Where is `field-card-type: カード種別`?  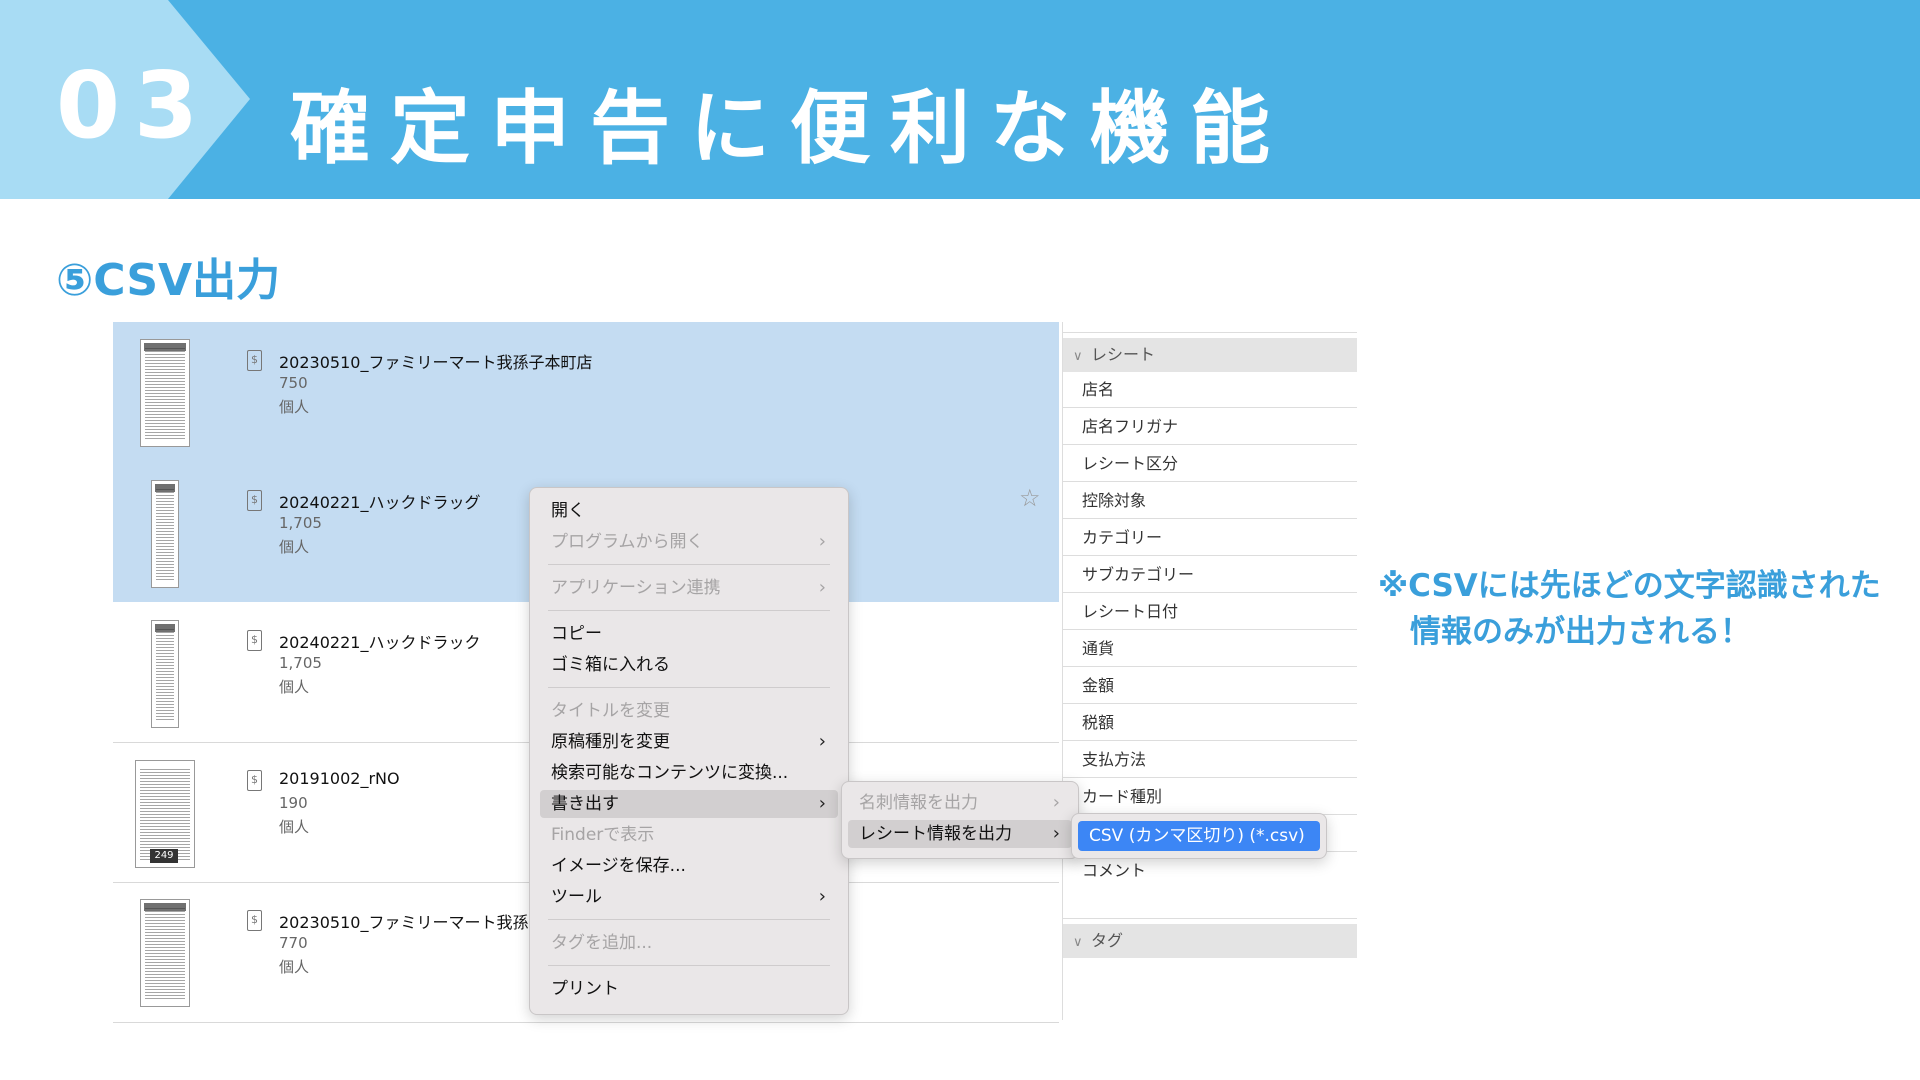 field-card-type: カード種別 is located at coordinates (1210, 797).